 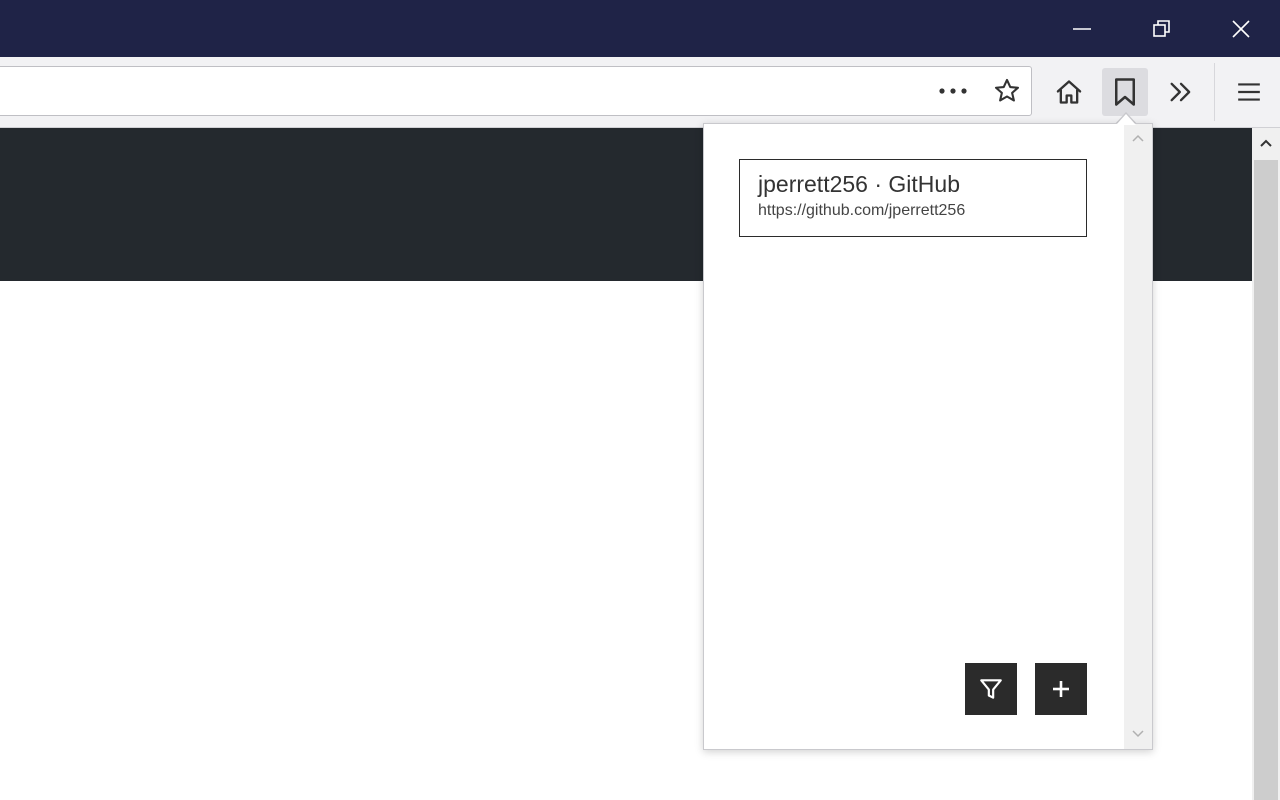 I want to click on minimize-icon, so click(x=1082, y=28).